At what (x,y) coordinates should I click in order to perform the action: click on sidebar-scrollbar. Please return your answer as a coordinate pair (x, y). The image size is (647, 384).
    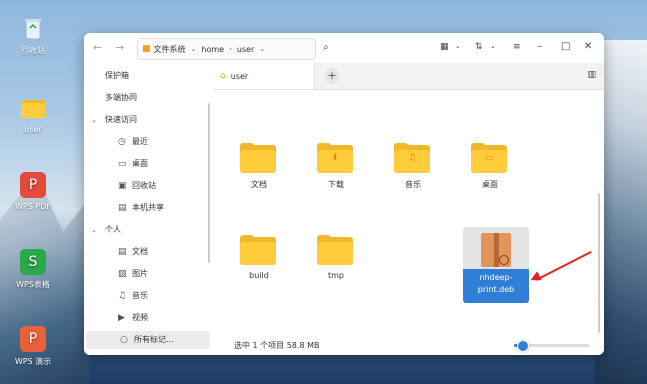
    Looking at the image, I should click on (209, 183).